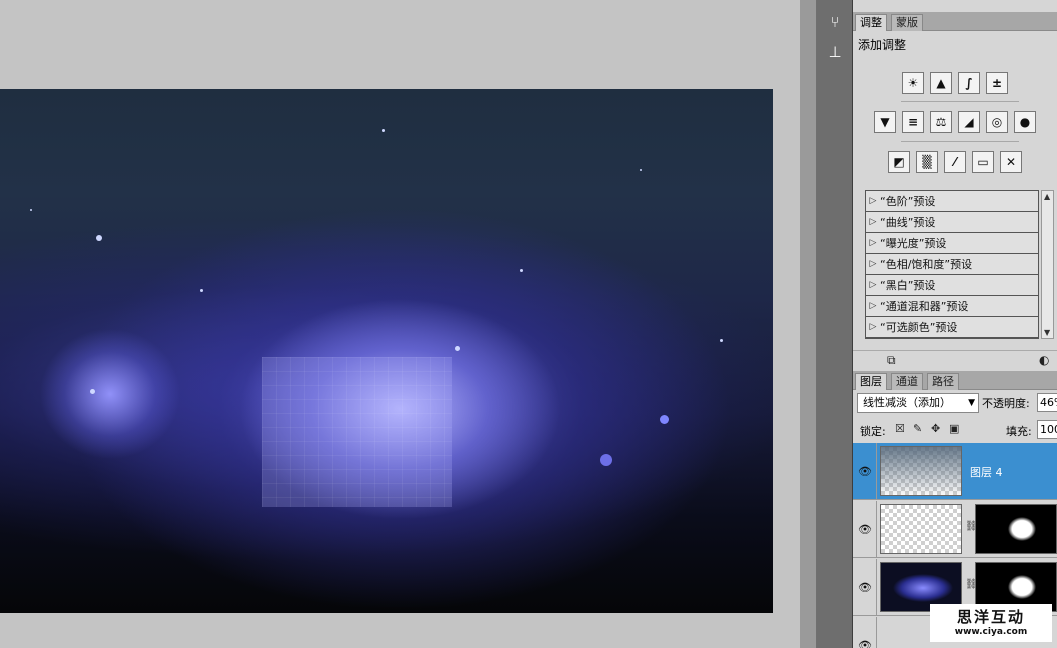 This screenshot has height=648, width=1057. I want to click on lock-transparency-icon: ☒, so click(900, 428).